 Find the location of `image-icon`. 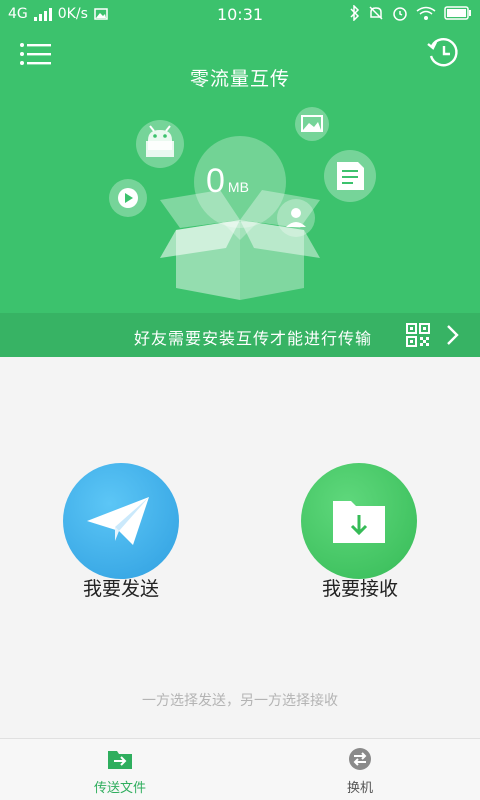

image-icon is located at coordinates (312, 124).